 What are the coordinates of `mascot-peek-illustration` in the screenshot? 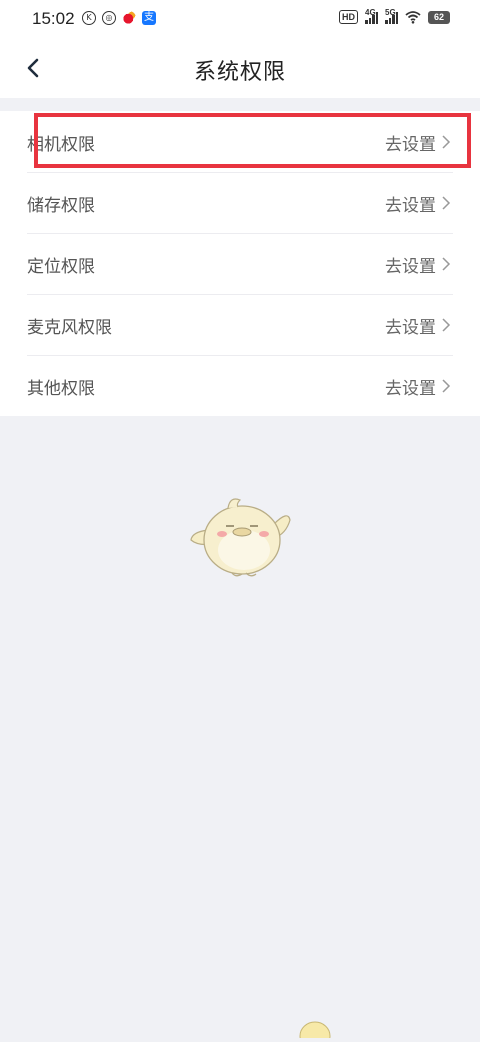 It's located at (315, 1030).